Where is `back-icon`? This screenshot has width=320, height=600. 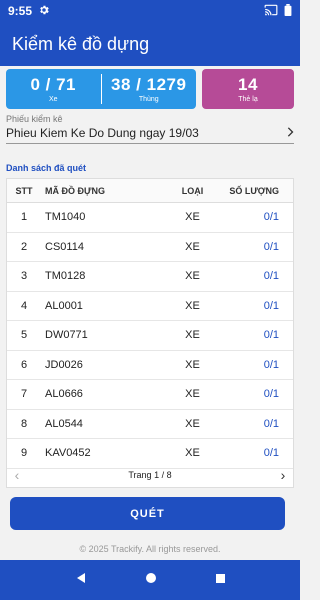 back-icon is located at coordinates (81, 580).